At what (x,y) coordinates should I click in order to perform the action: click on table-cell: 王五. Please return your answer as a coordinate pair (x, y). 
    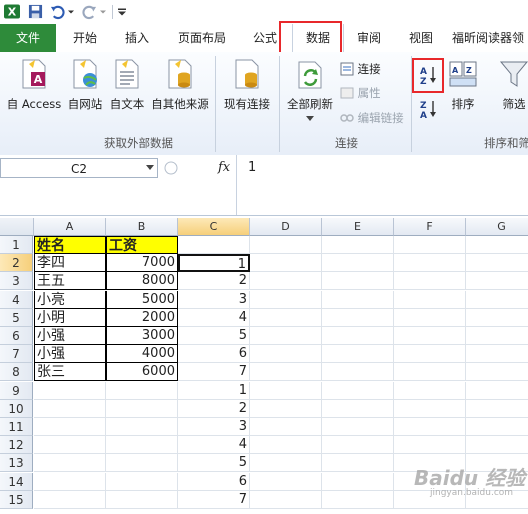
    Looking at the image, I should click on (70, 281).